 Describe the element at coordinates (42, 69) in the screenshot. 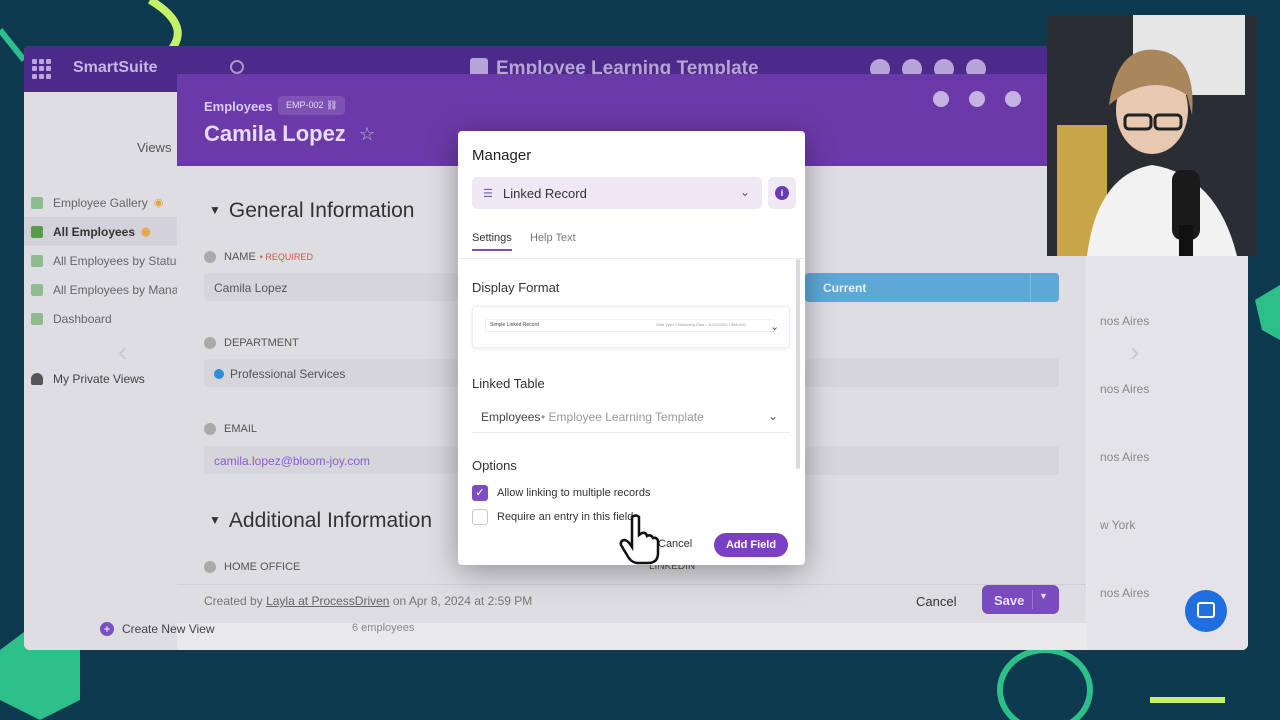

I see `apps-grid-icon` at that location.